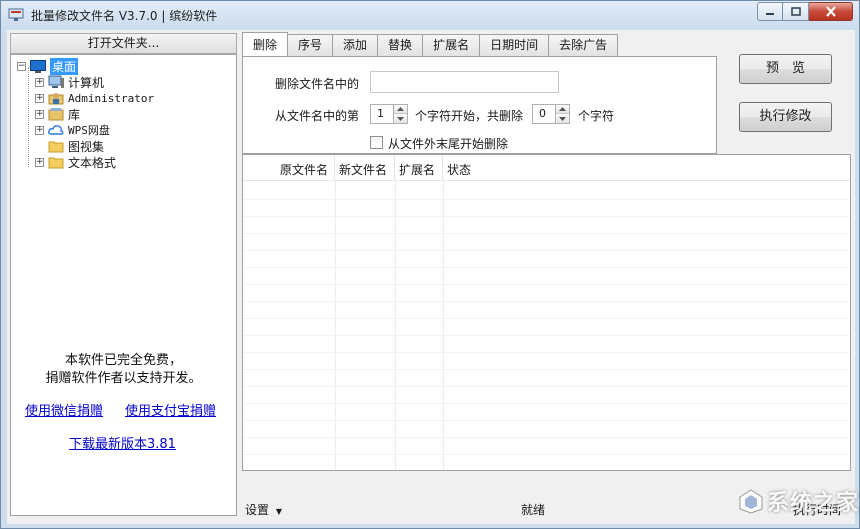  What do you see at coordinates (289, 168) in the screenshot?
I see `column-original-name: 原文件名` at bounding box center [289, 168].